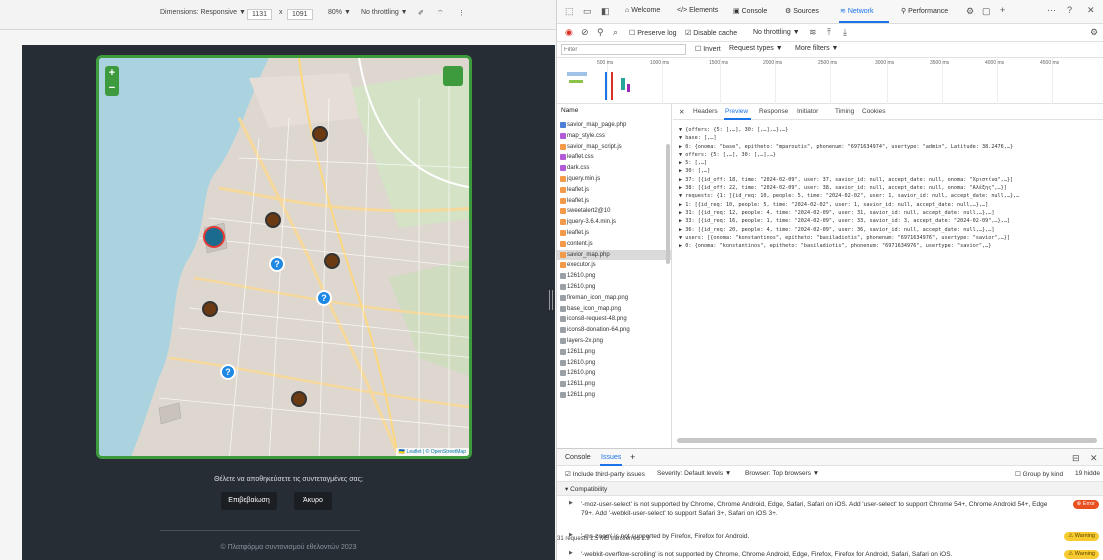  What do you see at coordinates (249, 501) in the screenshot?
I see `confirm-button: Επιβεβαίωση` at bounding box center [249, 501].